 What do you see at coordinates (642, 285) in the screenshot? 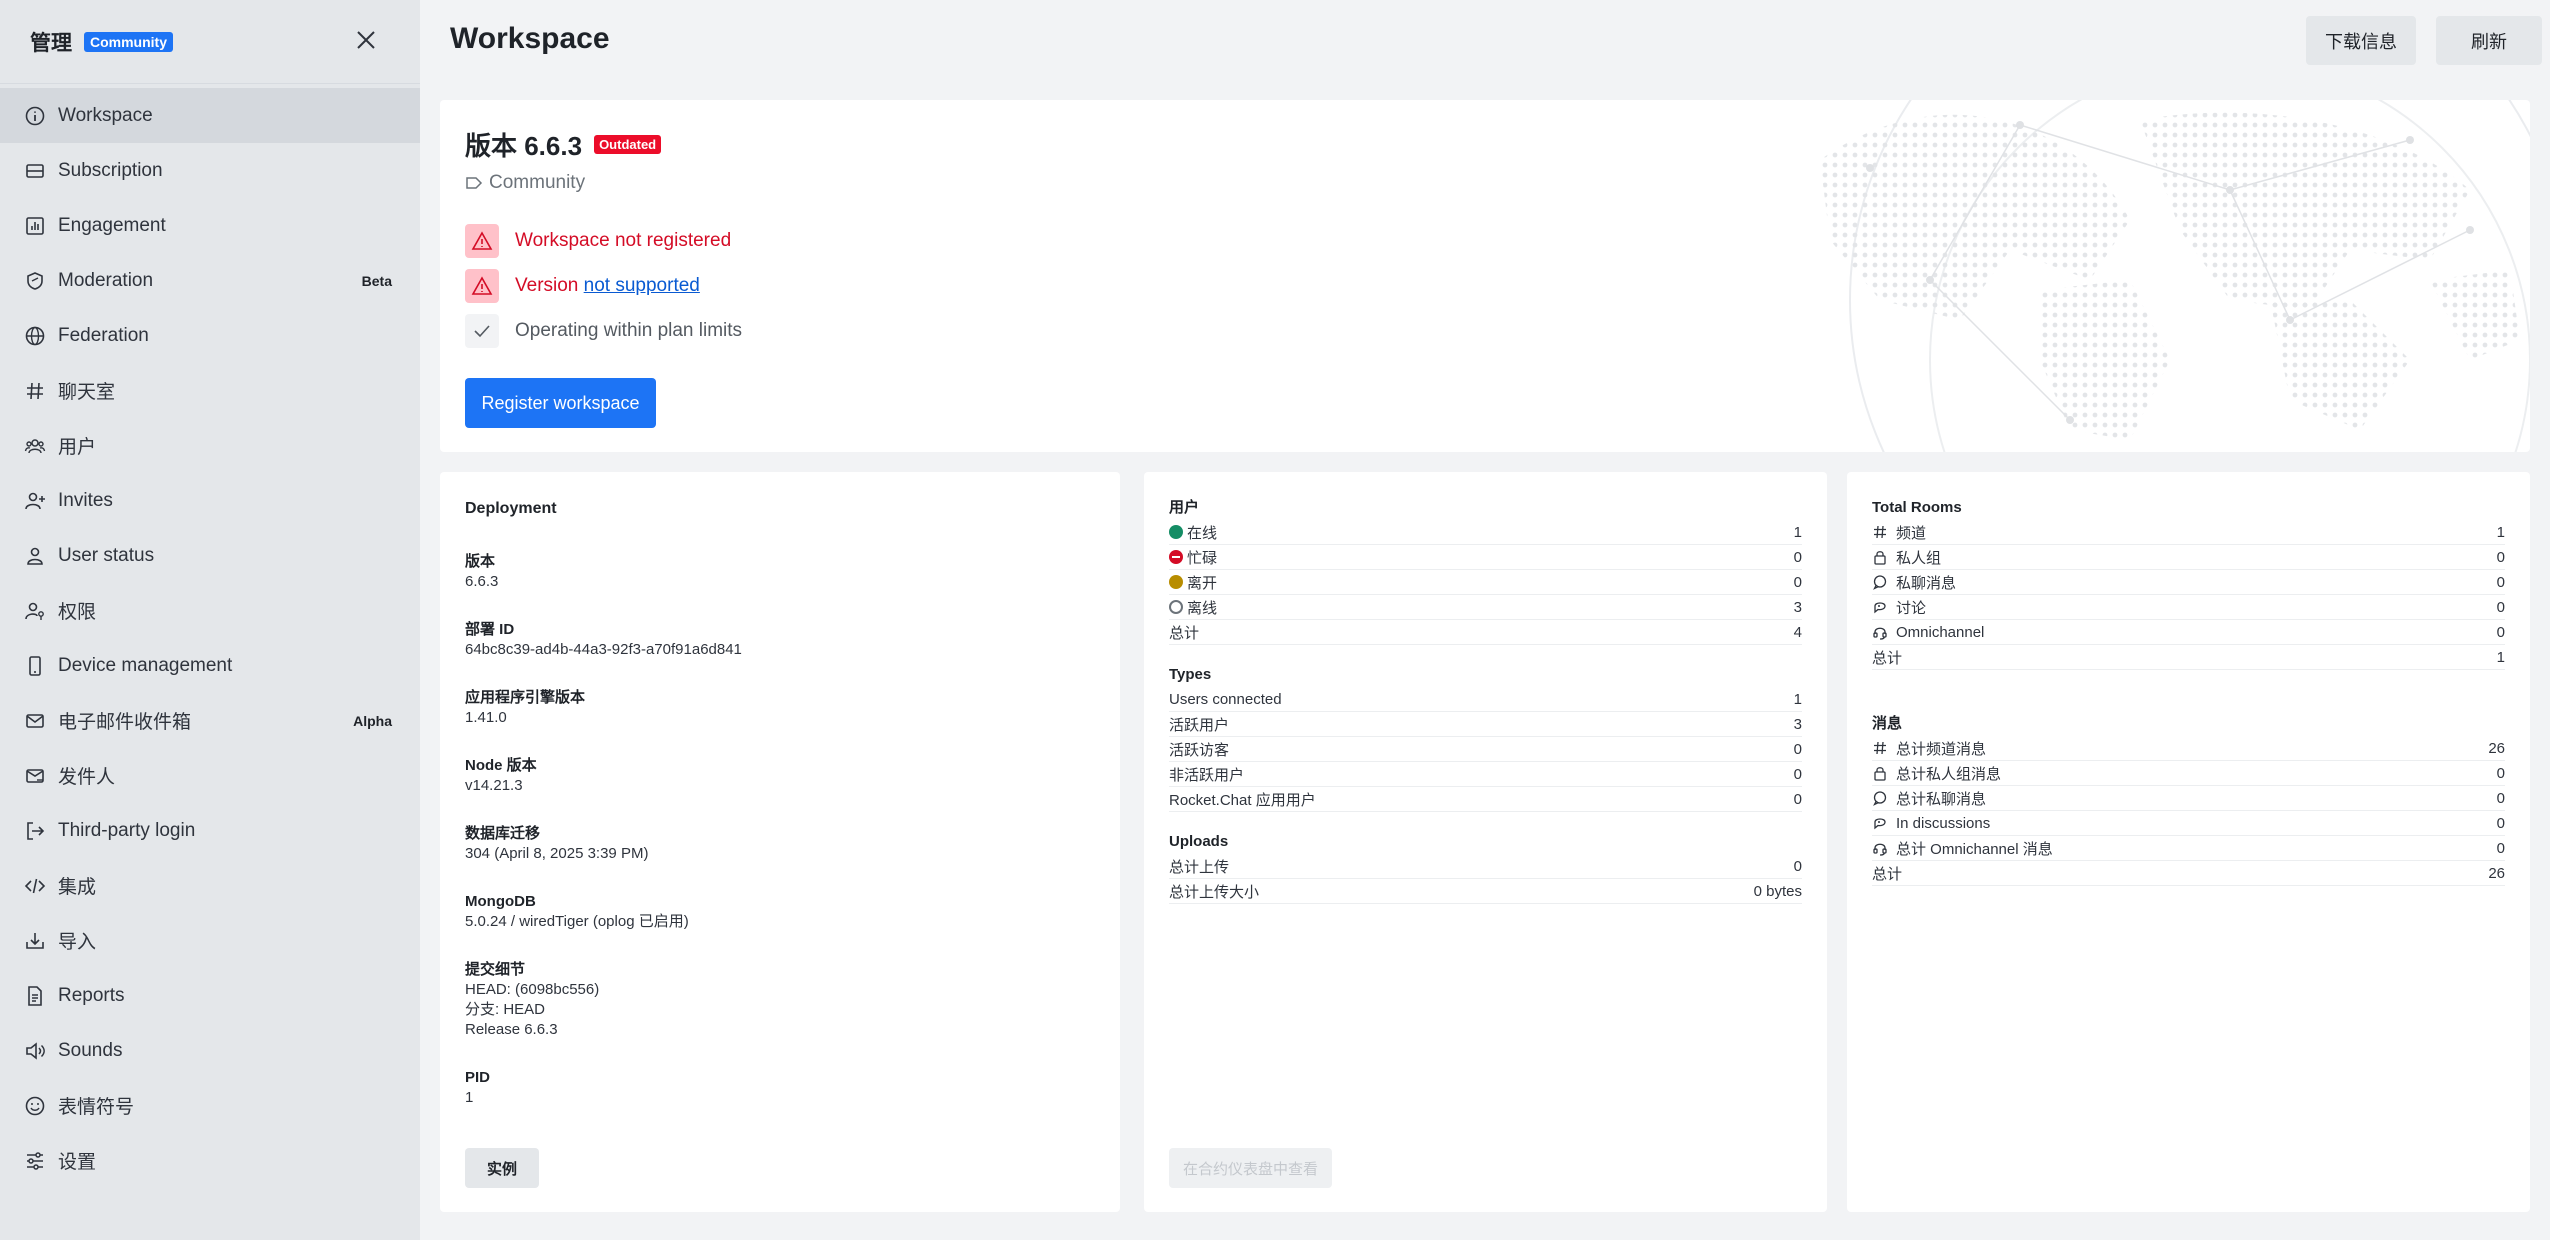
I see `not-supported-link: not supported` at bounding box center [642, 285].